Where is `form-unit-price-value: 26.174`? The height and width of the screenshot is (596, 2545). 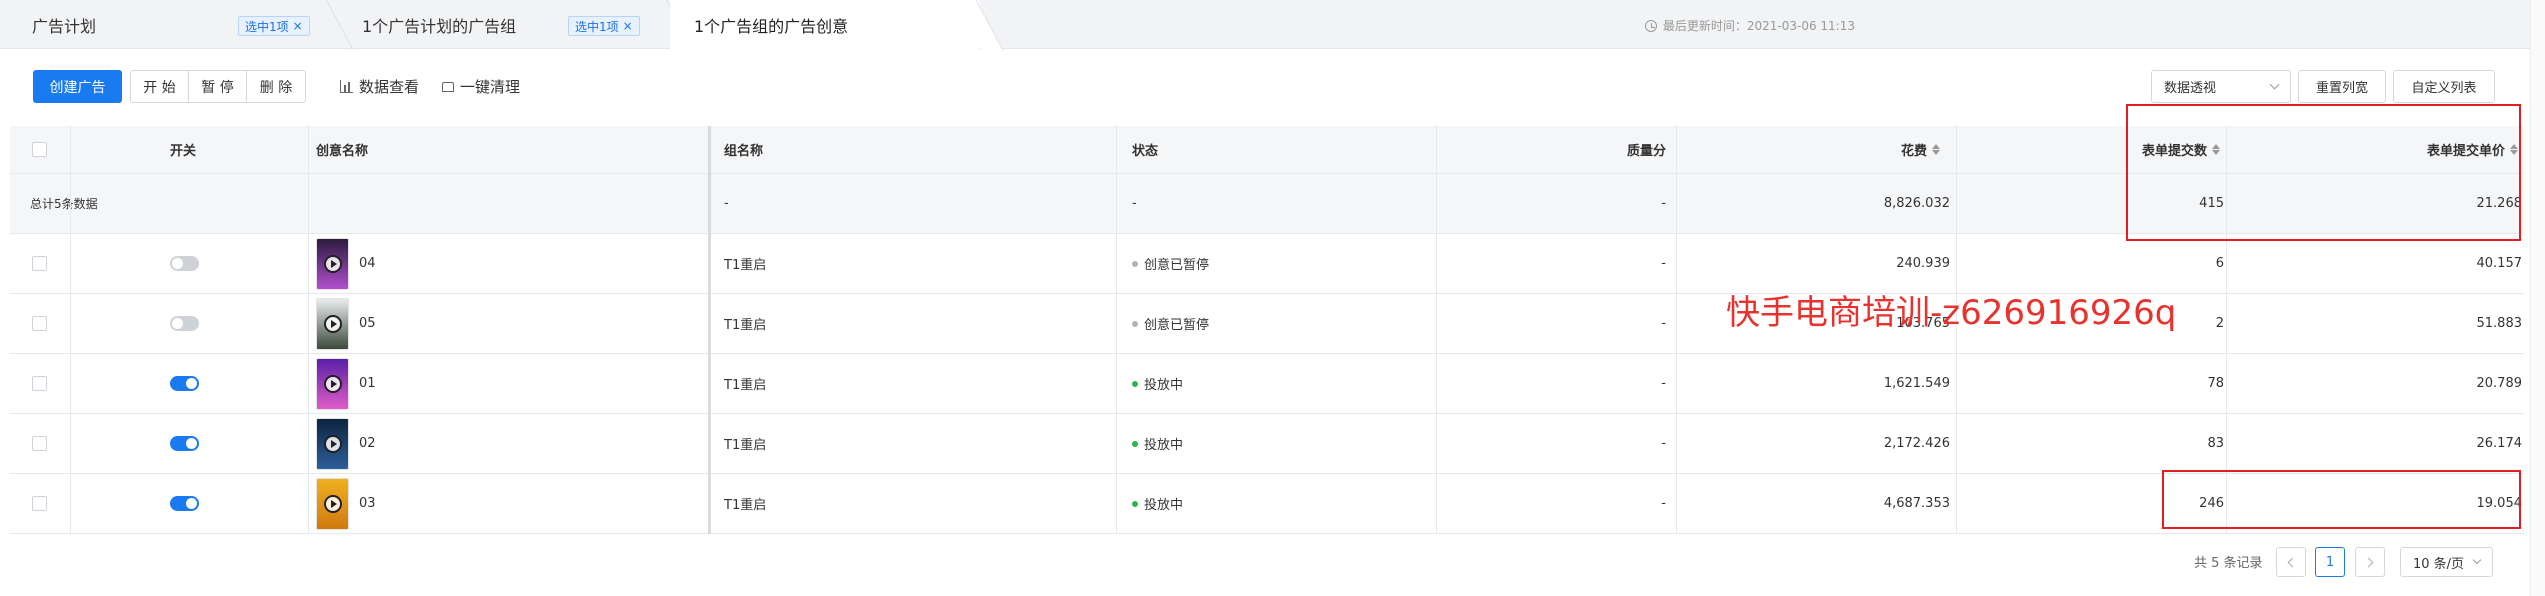
form-unit-price-value: 26.174 is located at coordinates (2499, 443).